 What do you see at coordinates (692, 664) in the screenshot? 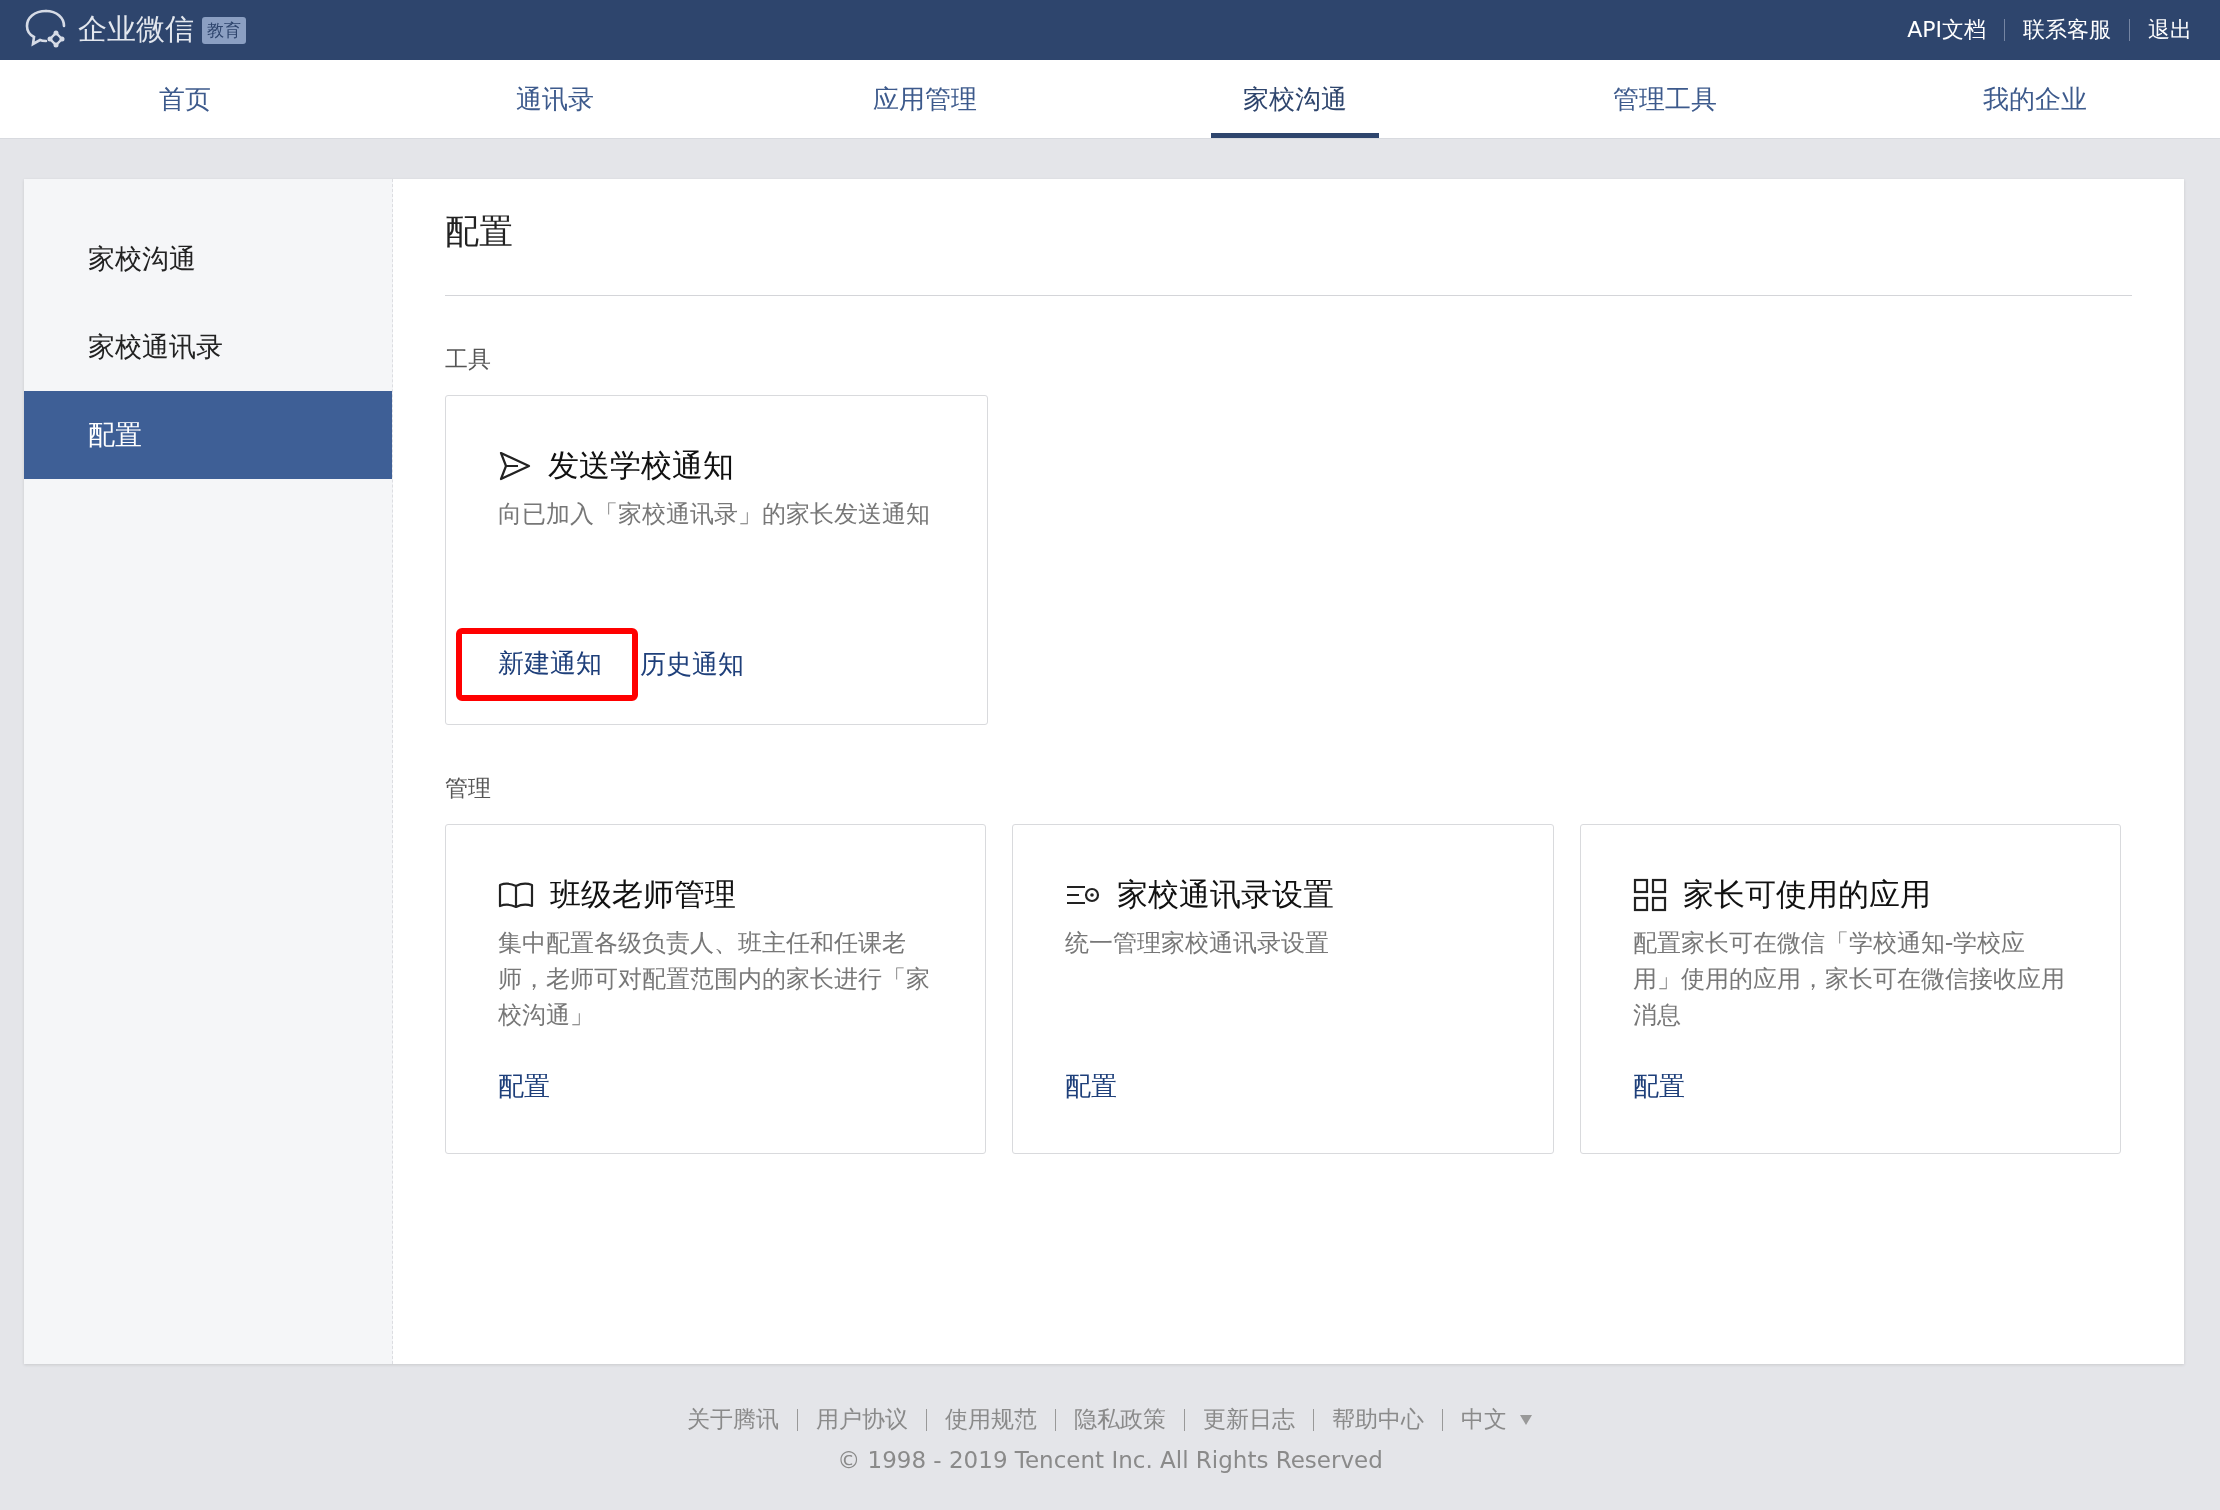
I see `action-link: 历史通知` at bounding box center [692, 664].